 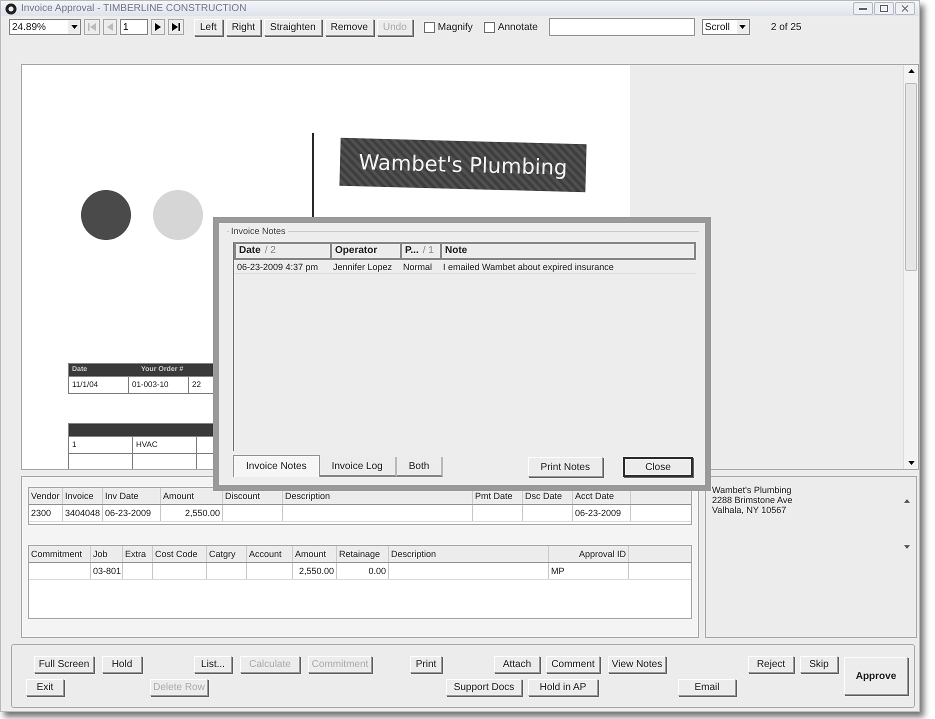 I want to click on column-header: Note, so click(x=568, y=251).